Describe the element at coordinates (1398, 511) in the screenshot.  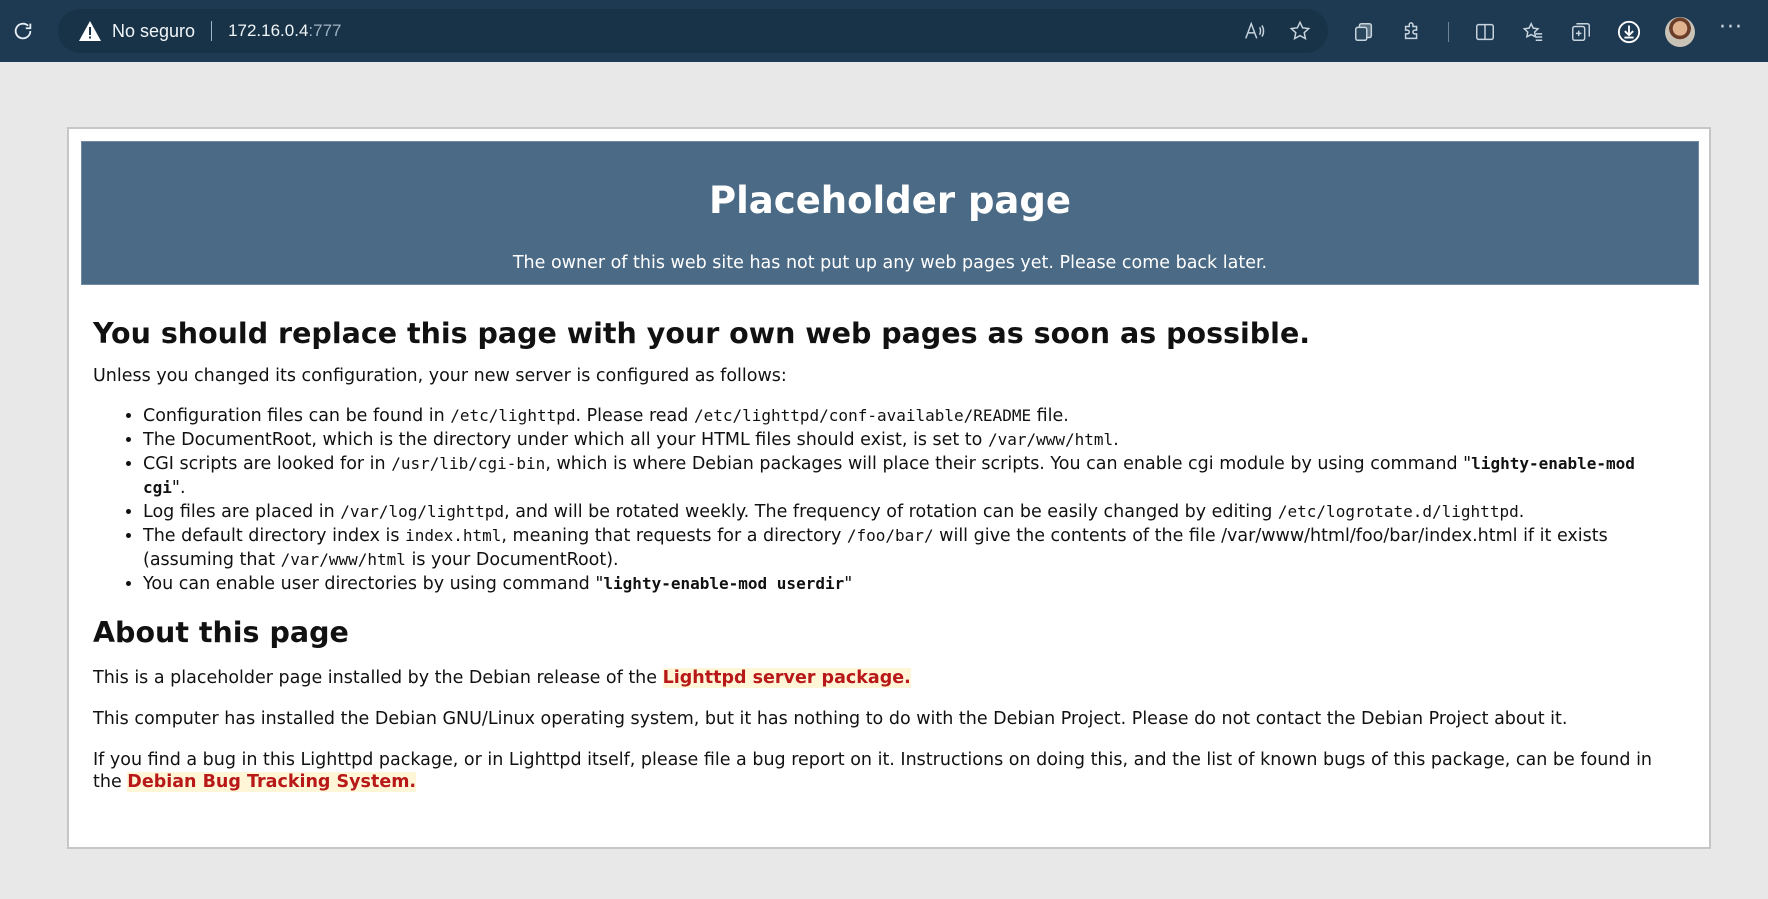
I see `code-path: /etc/logrotate.d/lighttpd` at that location.